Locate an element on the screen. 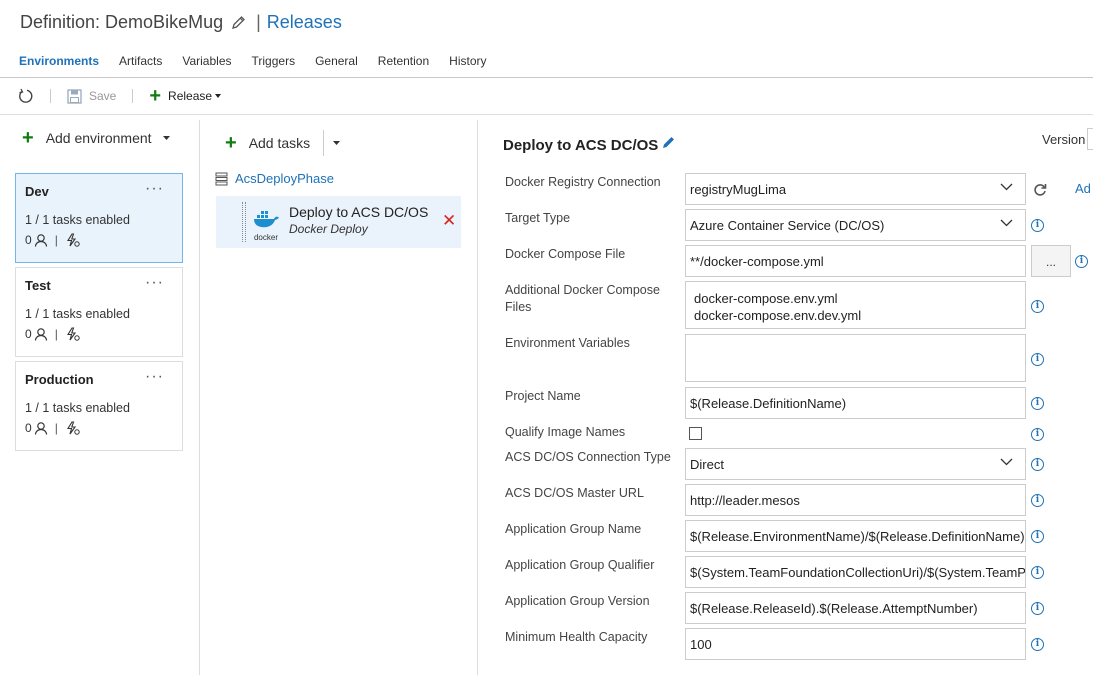 This screenshot has width=1093, height=675. environment-card-dev: Dev ··· 1 / 1 tasks enabled 0 | is located at coordinates (99, 218).